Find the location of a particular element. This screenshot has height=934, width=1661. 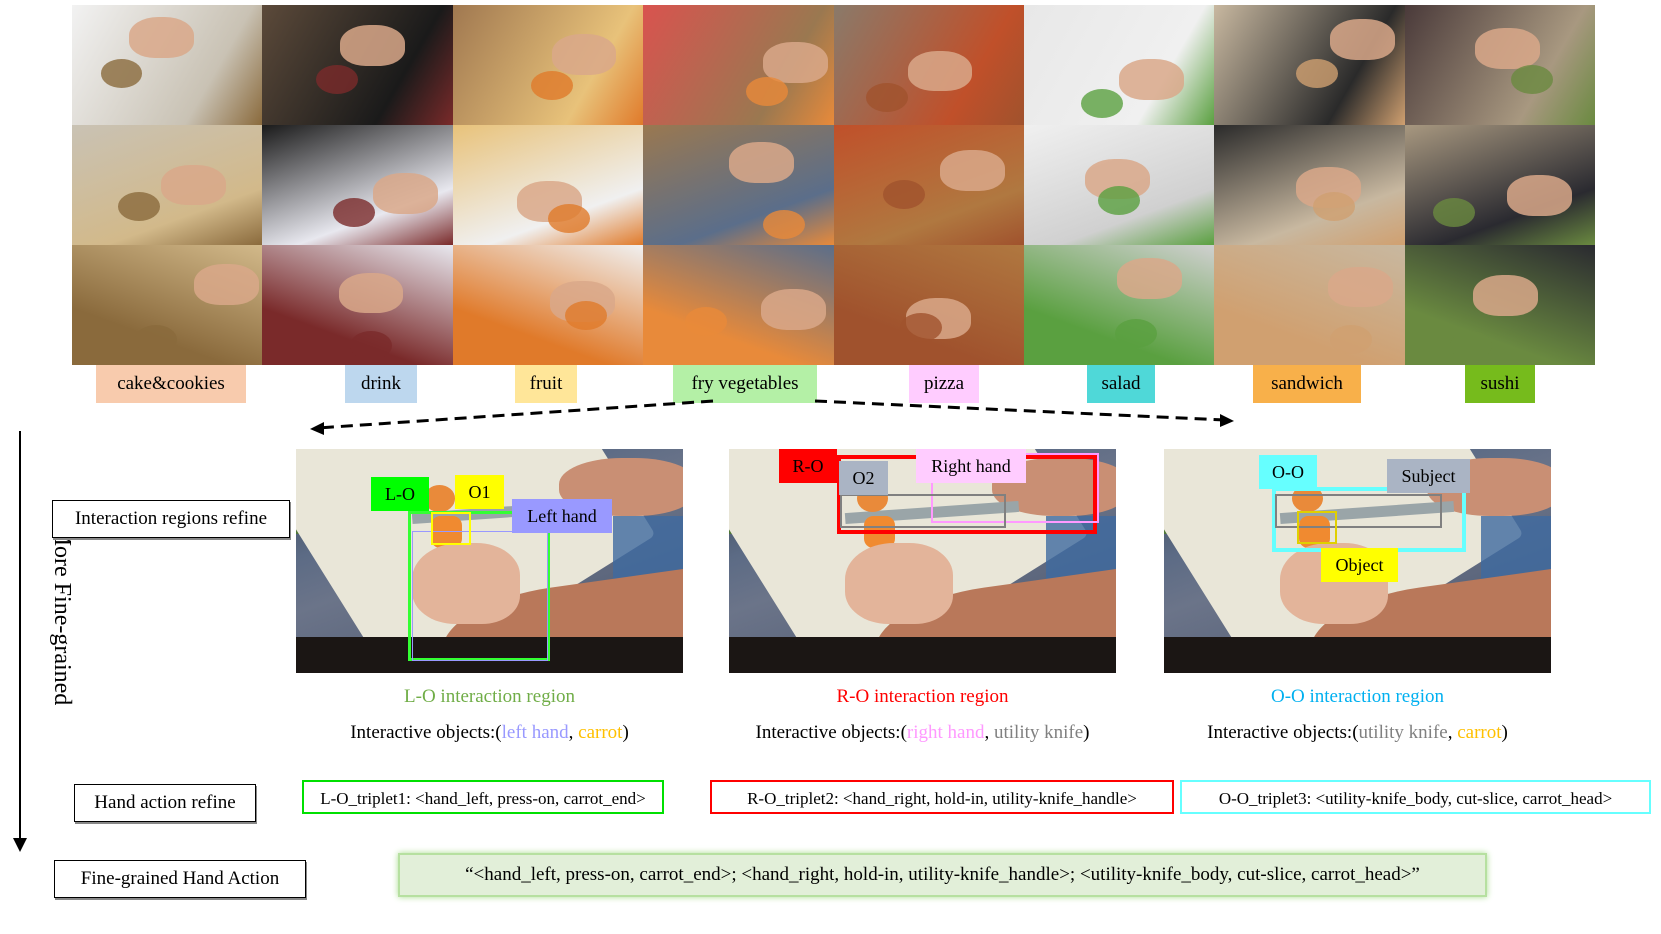

lo-tag: L-O is located at coordinates (400, 494).